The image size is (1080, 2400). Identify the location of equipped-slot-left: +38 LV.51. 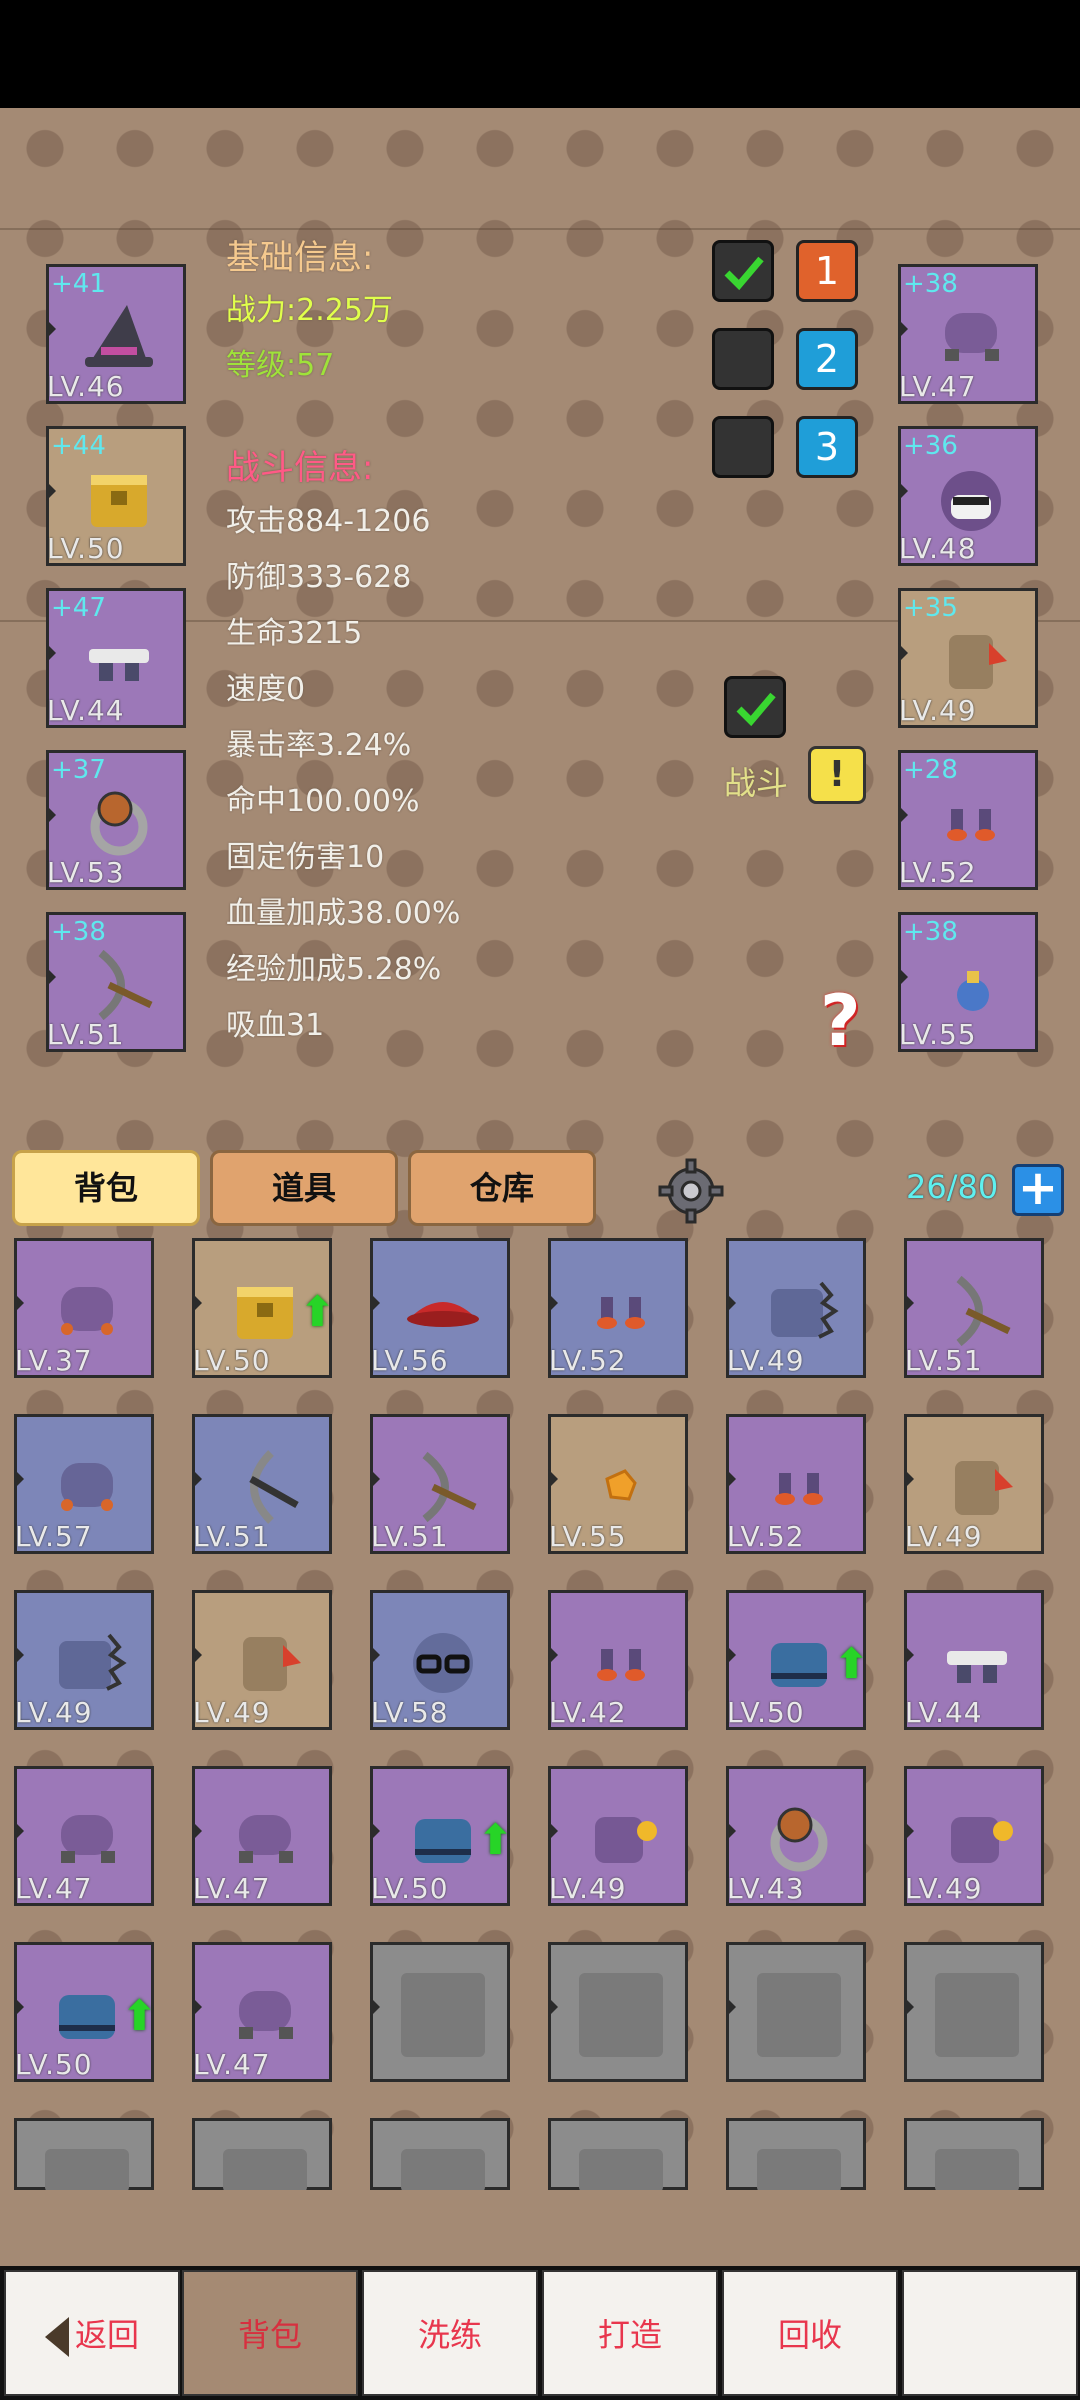
(116, 982).